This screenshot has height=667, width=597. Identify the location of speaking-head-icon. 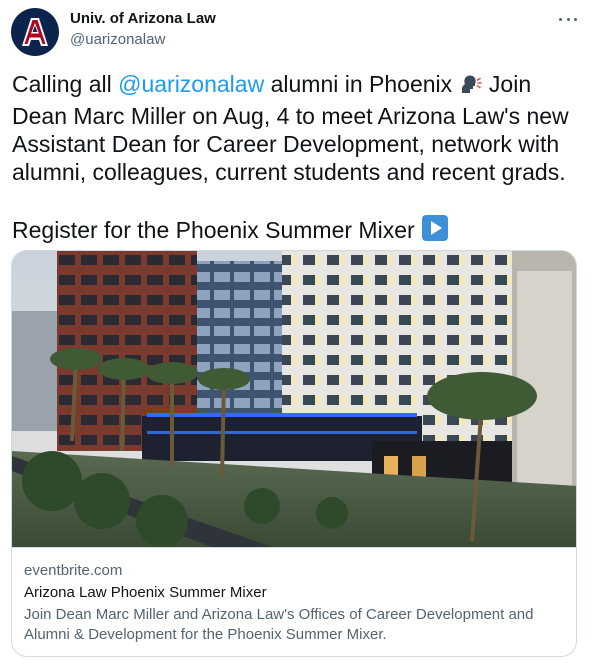
(471, 87).